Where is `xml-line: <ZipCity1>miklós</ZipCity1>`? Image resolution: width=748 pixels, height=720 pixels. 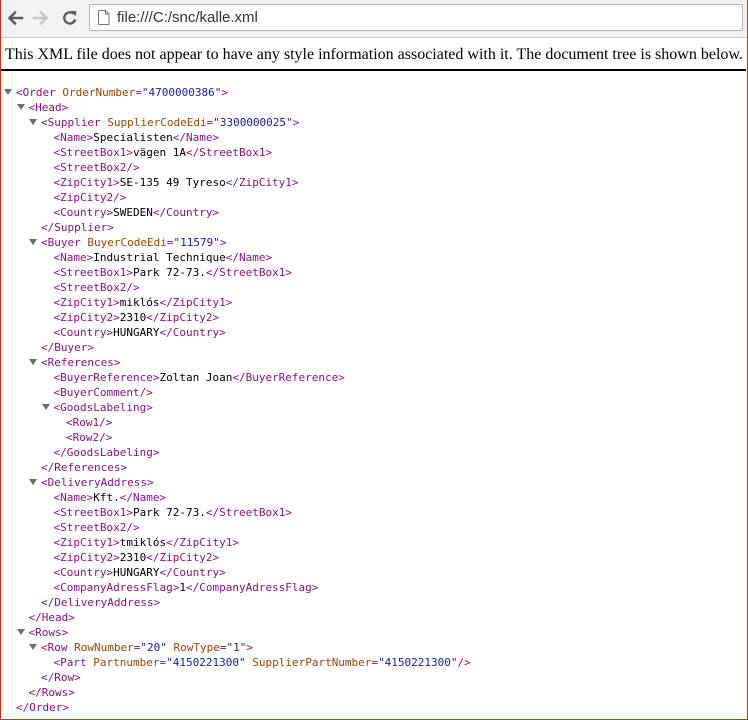
xml-line: <ZipCity1>miklós</ZipCity1> is located at coordinates (143, 302).